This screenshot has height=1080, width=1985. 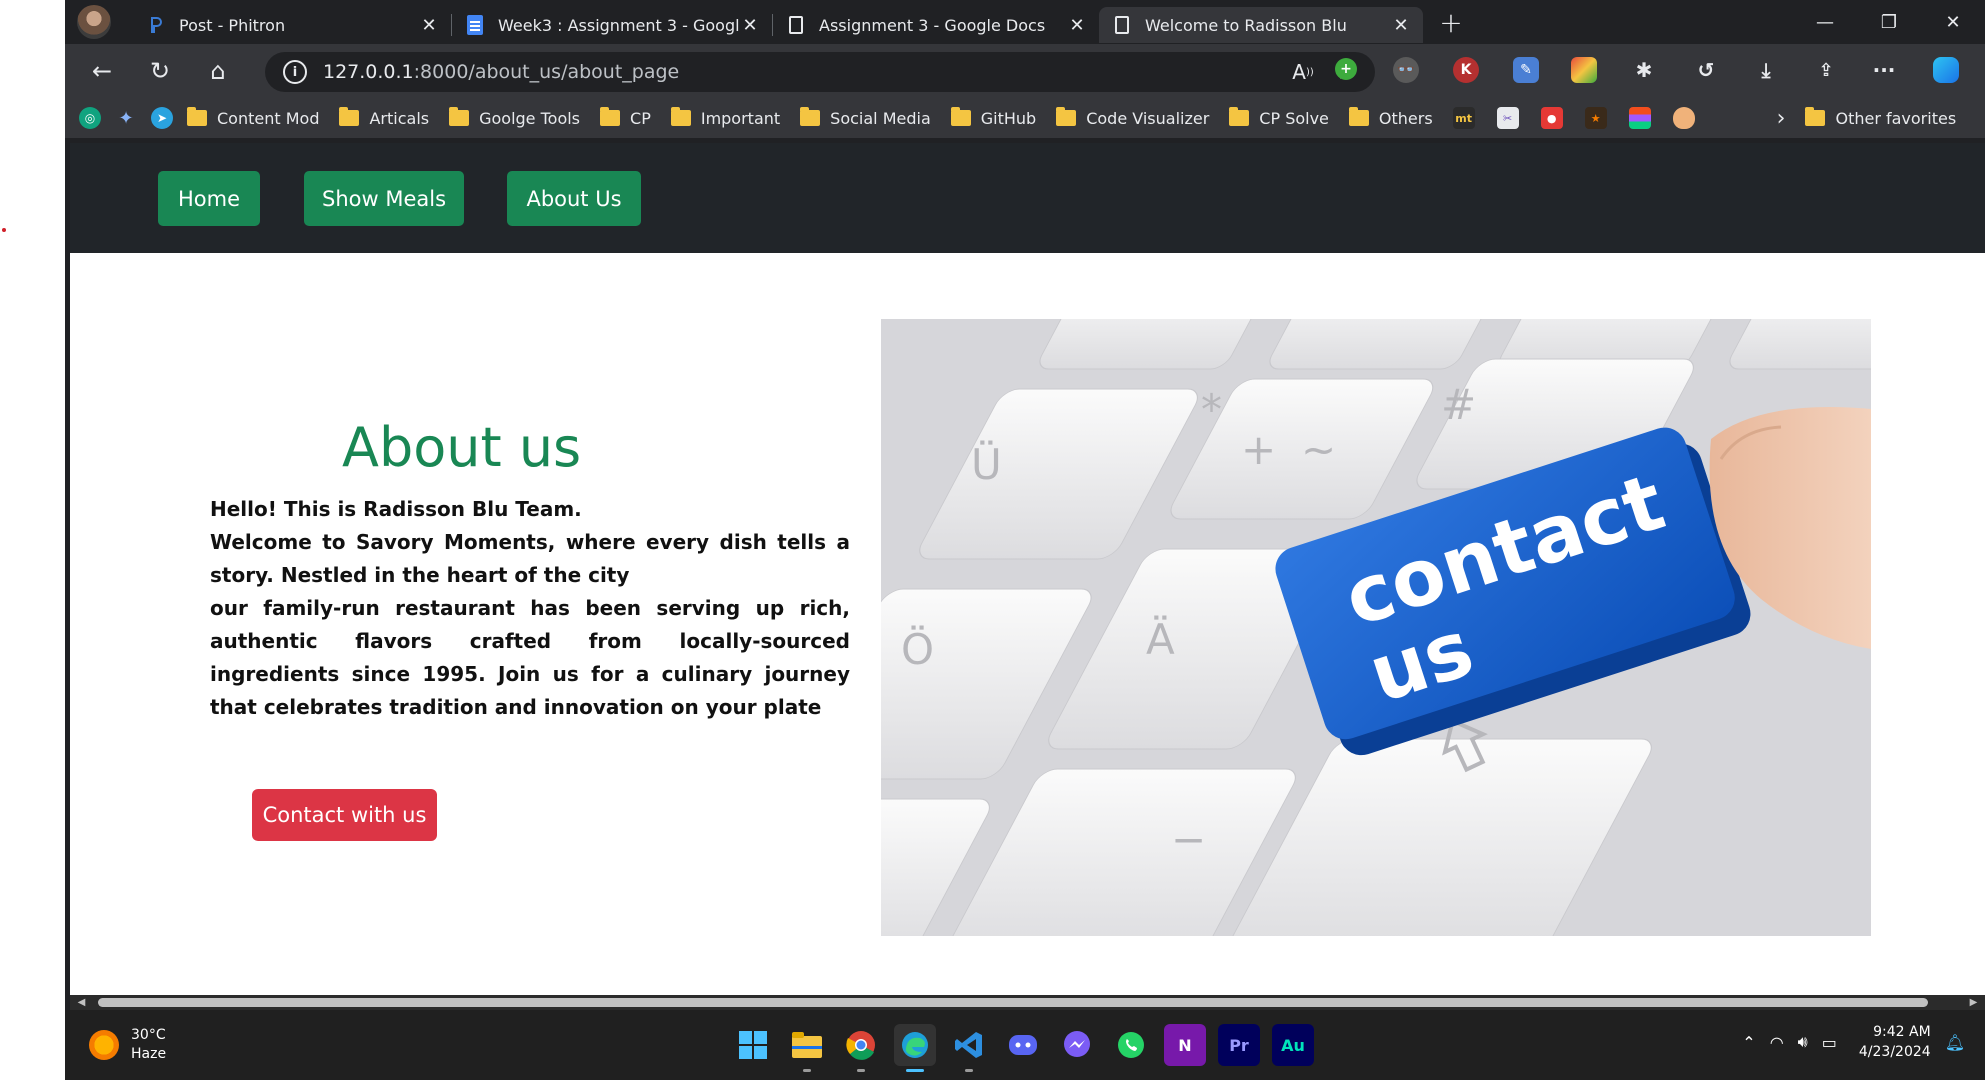 What do you see at coordinates (1122, 25) in the screenshot?
I see `page-icon` at bounding box center [1122, 25].